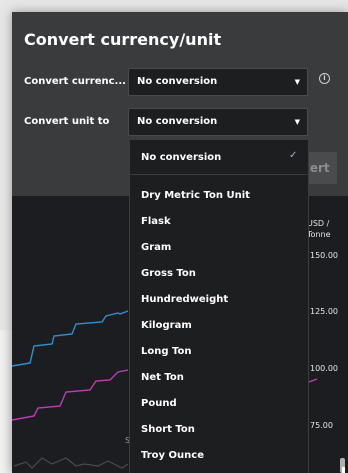 Image resolution: width=348 pixels, height=473 pixels. What do you see at coordinates (321, 425) in the screenshot?
I see `y-tick-label: 75.00` at bounding box center [321, 425].